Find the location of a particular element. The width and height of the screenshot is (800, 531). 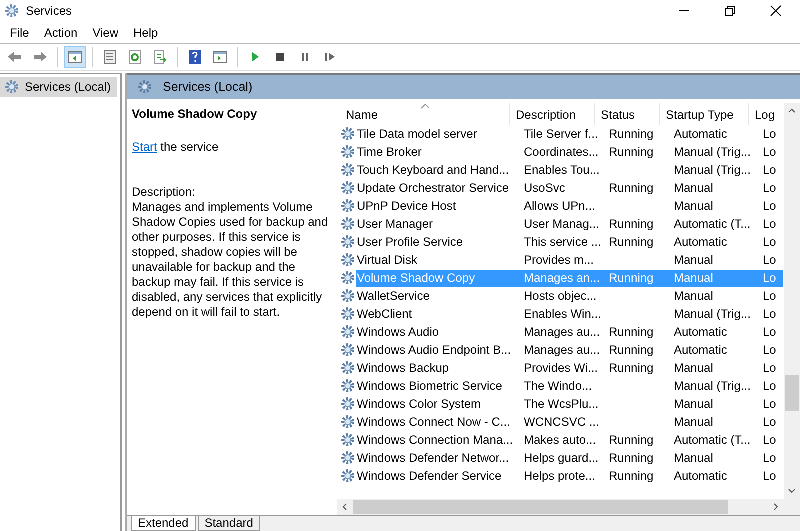

menu-item: View is located at coordinates (105, 33).